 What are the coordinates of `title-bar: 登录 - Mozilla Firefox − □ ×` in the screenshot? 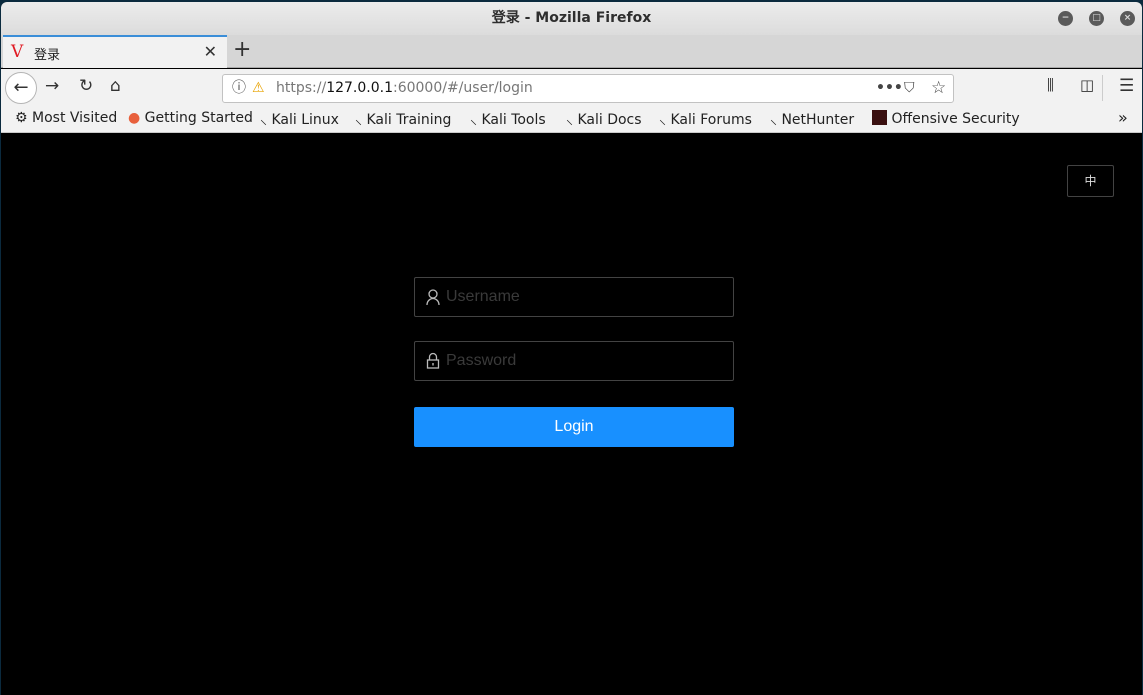 It's located at (571, 18).